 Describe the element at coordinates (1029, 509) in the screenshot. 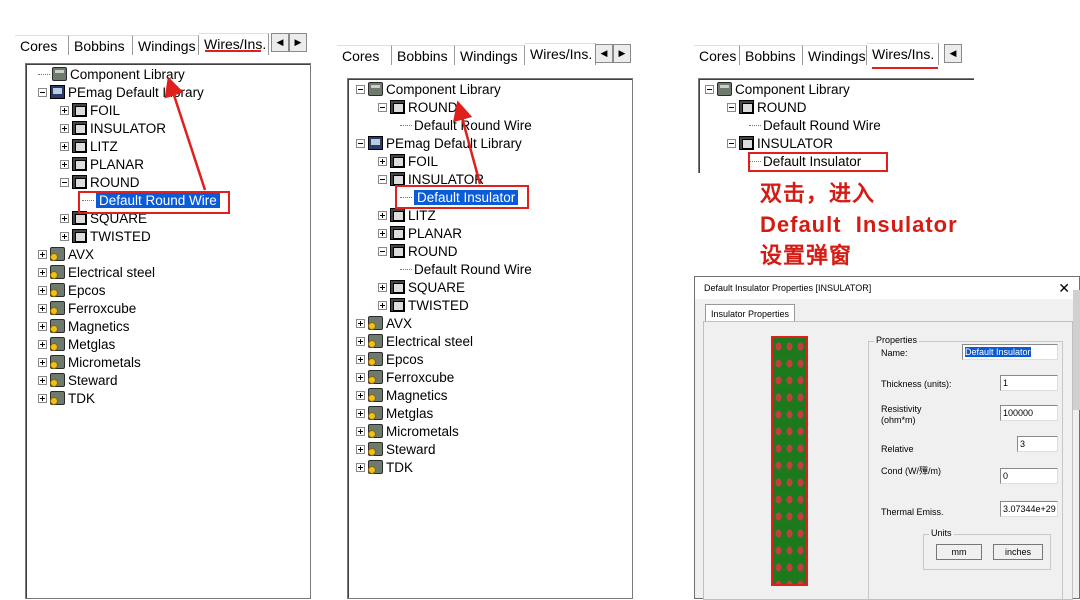

I see `thermal-emiss-field: 3.07344e+29` at that location.